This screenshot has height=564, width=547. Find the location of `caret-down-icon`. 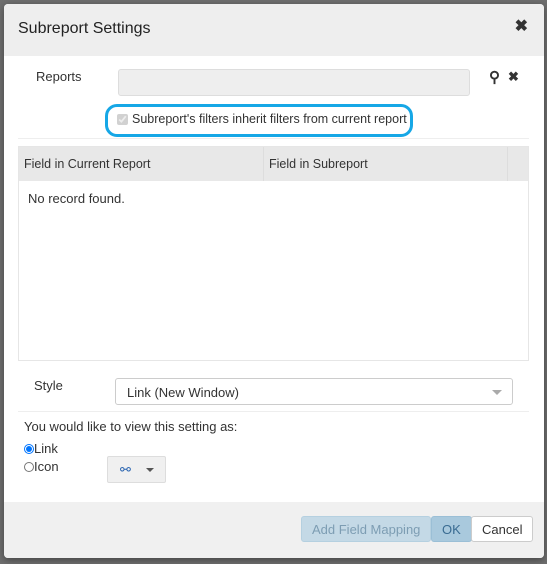

caret-down-icon is located at coordinates (150, 470).